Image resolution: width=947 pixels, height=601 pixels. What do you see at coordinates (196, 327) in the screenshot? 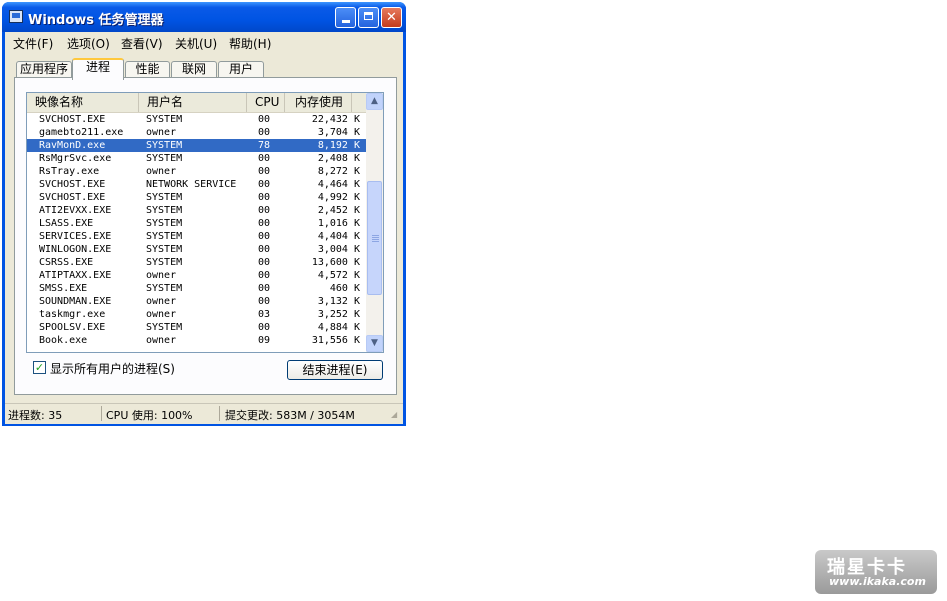
I see `table-row: SPOOLSV.EXE SYSTEM 00 4,884 K` at bounding box center [196, 327].